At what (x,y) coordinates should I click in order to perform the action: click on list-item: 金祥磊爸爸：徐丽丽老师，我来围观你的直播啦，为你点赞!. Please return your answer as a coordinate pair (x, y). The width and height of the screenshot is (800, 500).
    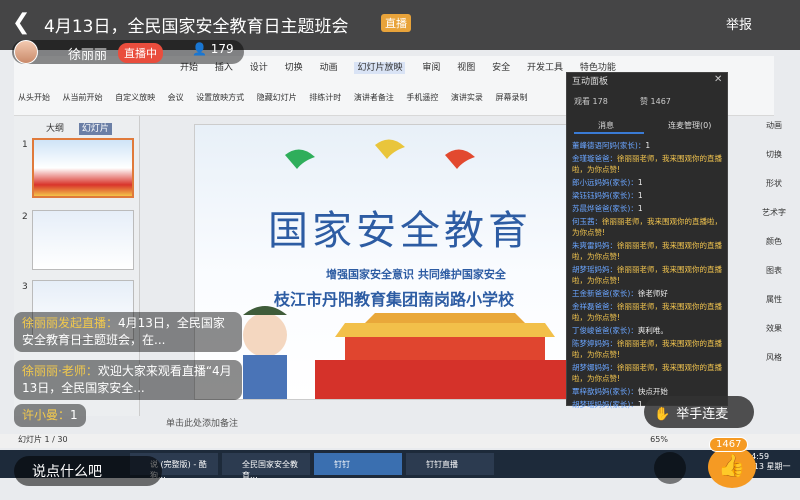
    Looking at the image, I should click on (647, 312).